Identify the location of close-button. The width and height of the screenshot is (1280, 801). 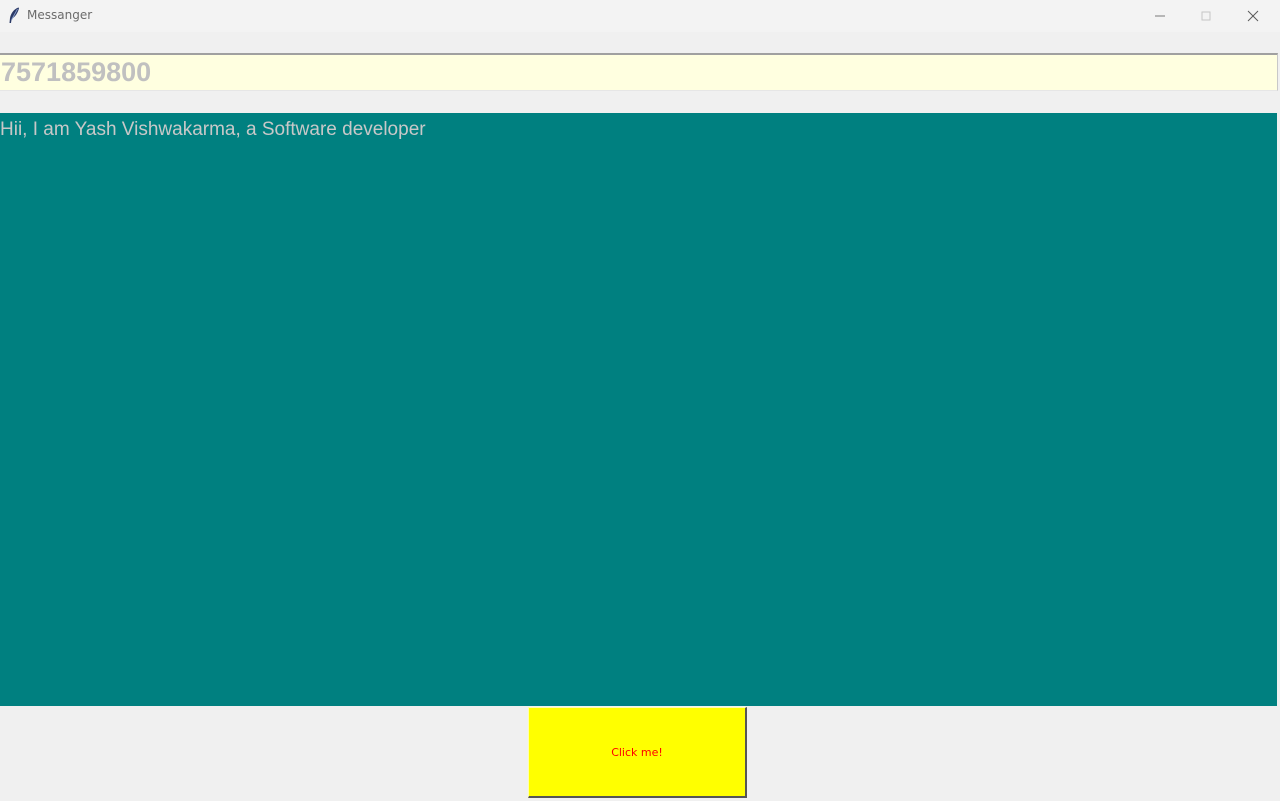
(1253, 16).